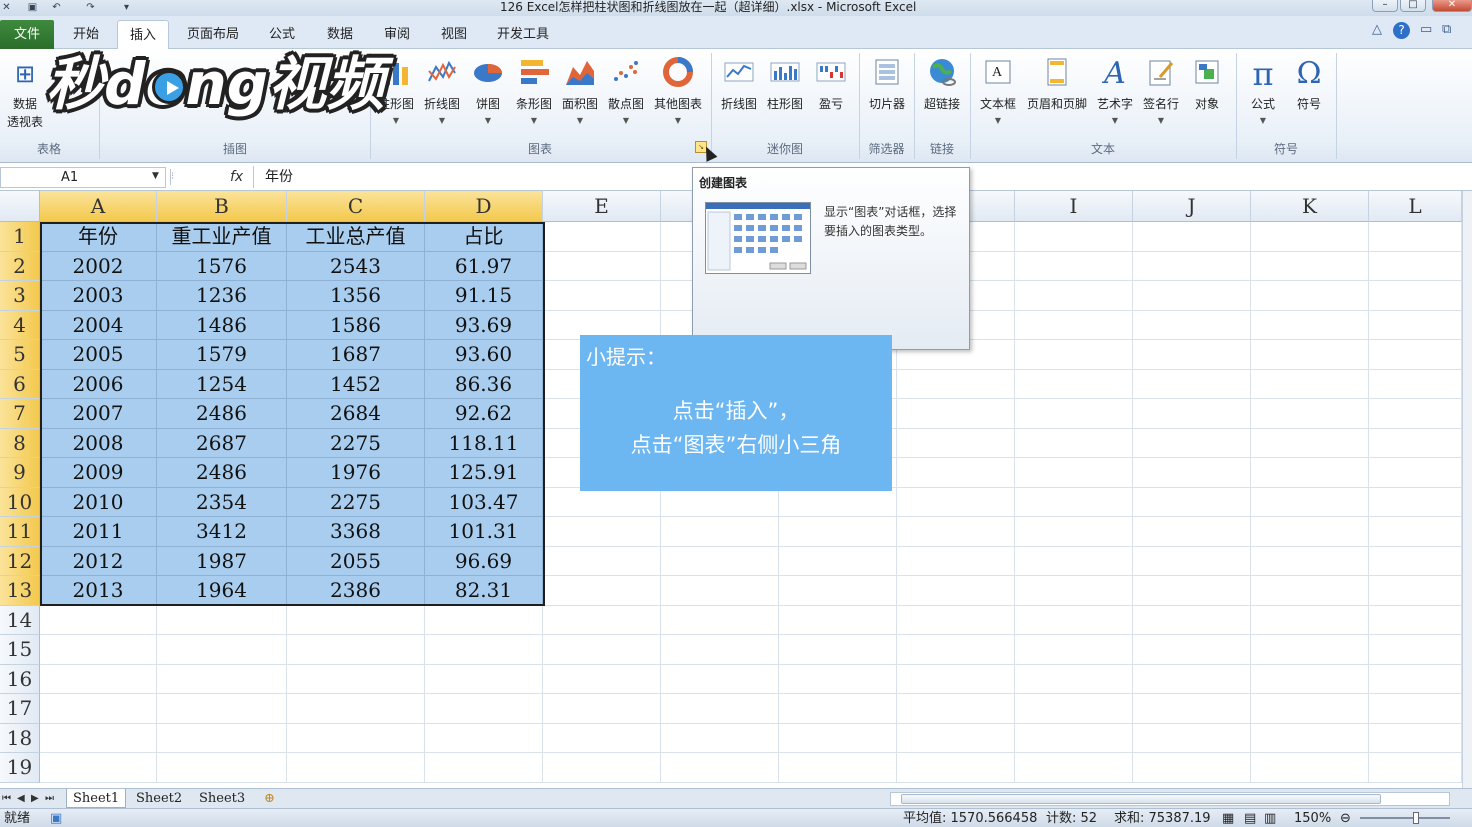 The image size is (1472, 827). What do you see at coordinates (35, 799) in the screenshot?
I see `next-sheet-icon: ▶` at bounding box center [35, 799].